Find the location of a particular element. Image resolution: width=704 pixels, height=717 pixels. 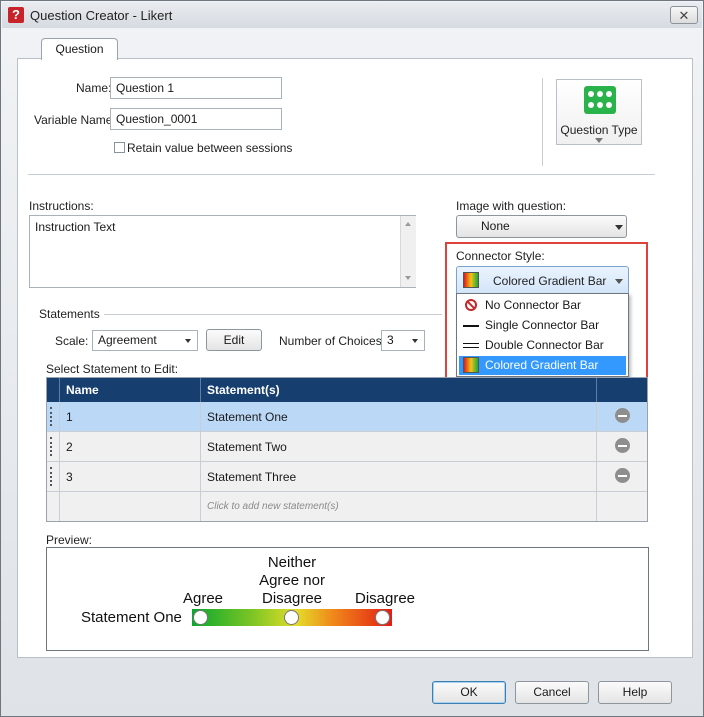

instructions-text: Instruction Text is located at coordinates (75, 227).